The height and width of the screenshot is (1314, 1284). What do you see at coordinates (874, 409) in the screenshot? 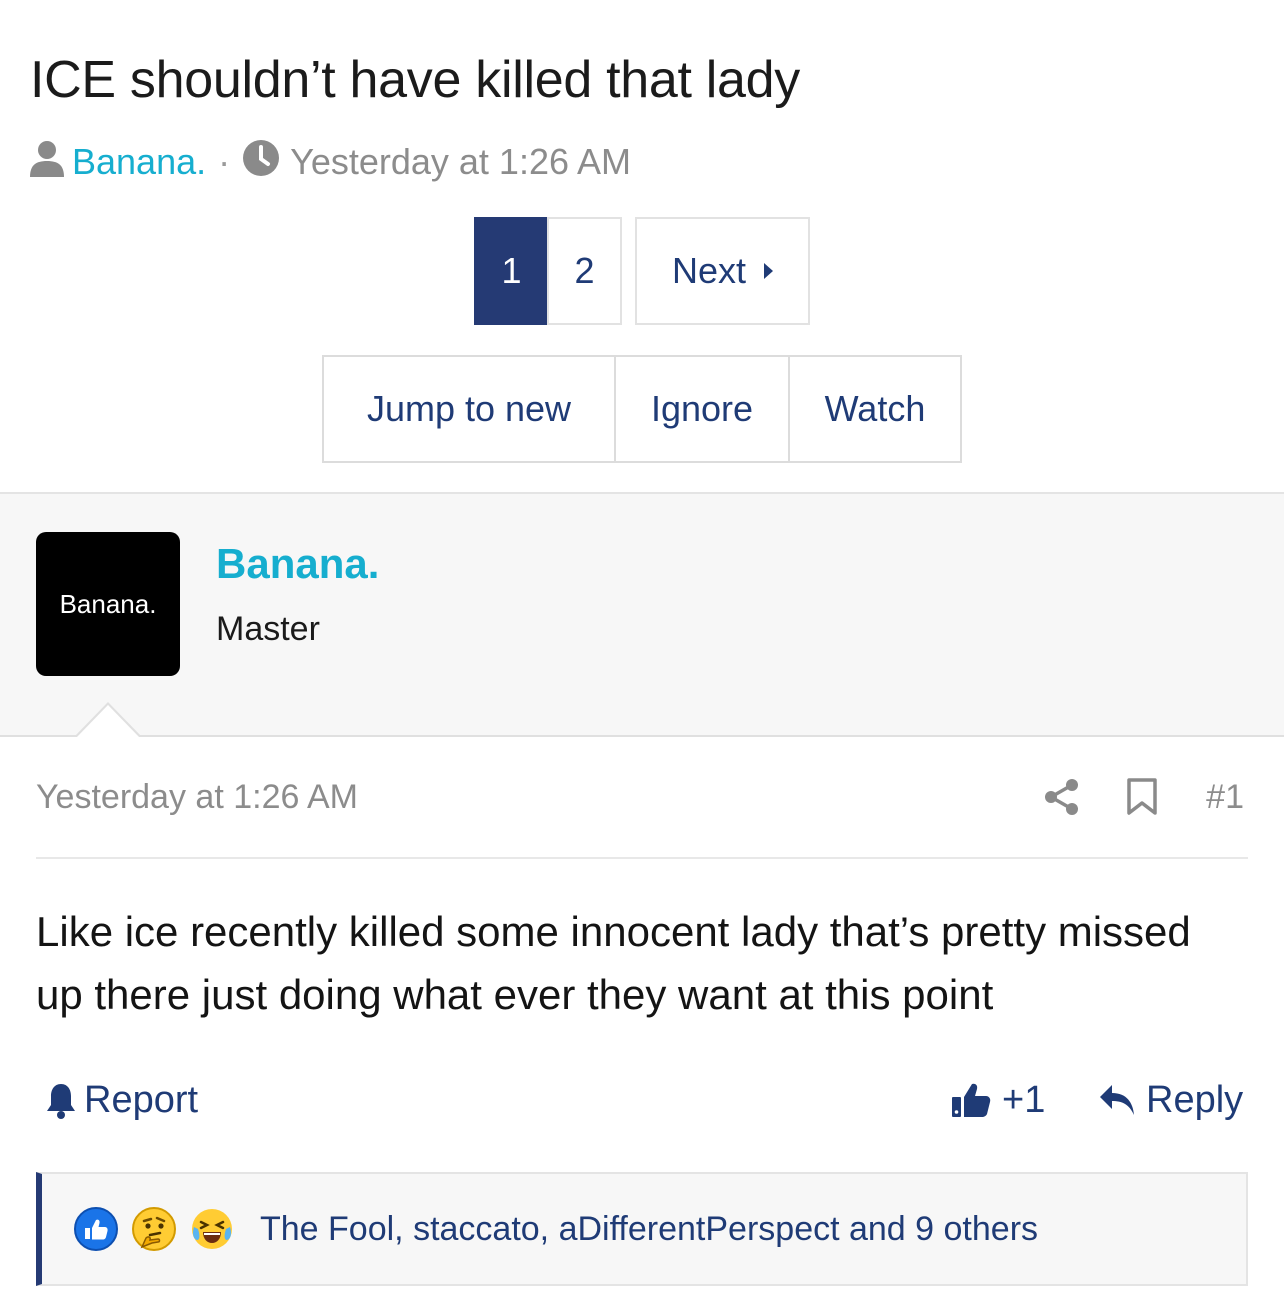
I see `watch-button: Watch` at bounding box center [874, 409].